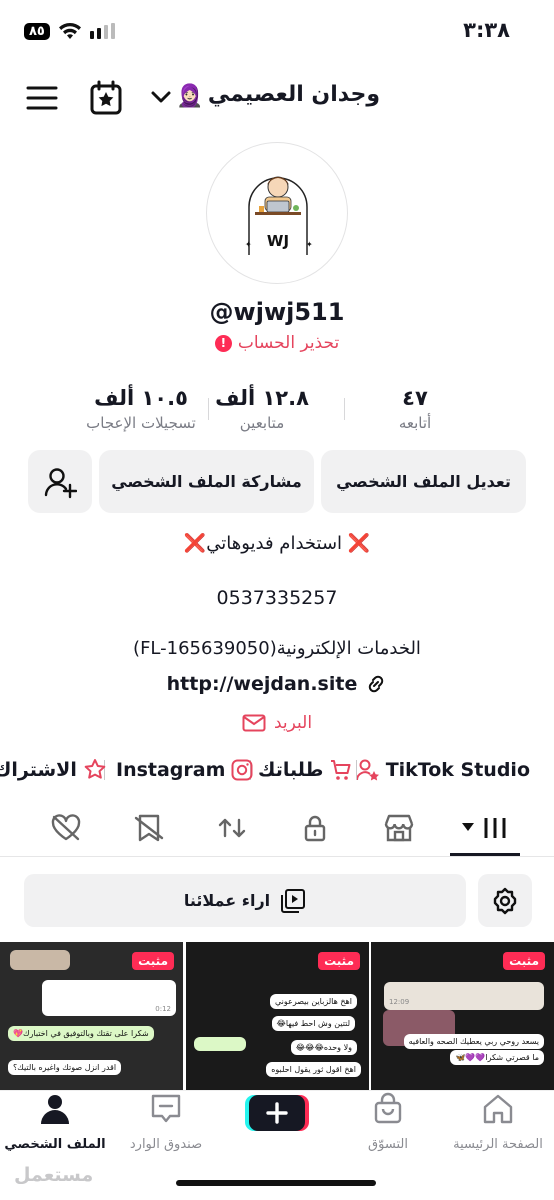 The width and height of the screenshot is (554, 1200). I want to click on stat-likes-label: تسجيلات الإعجاب, so click(141, 423).